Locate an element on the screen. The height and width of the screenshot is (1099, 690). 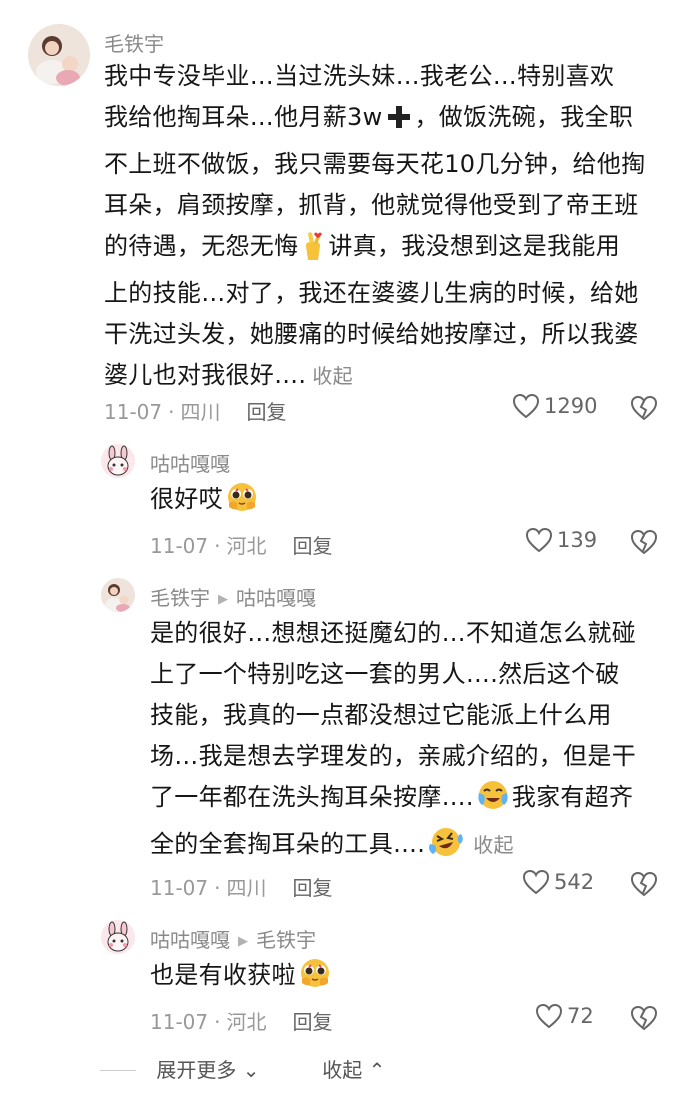
comment-author: 咕咕嘎嘎 ▶ 毛铁宇 is located at coordinates (233, 938).